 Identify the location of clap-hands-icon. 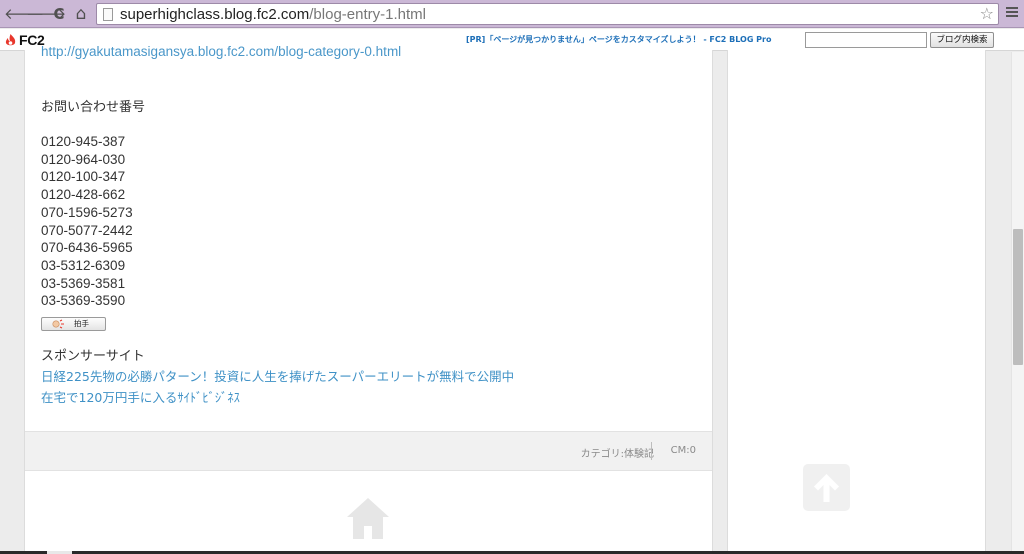
(58, 324).